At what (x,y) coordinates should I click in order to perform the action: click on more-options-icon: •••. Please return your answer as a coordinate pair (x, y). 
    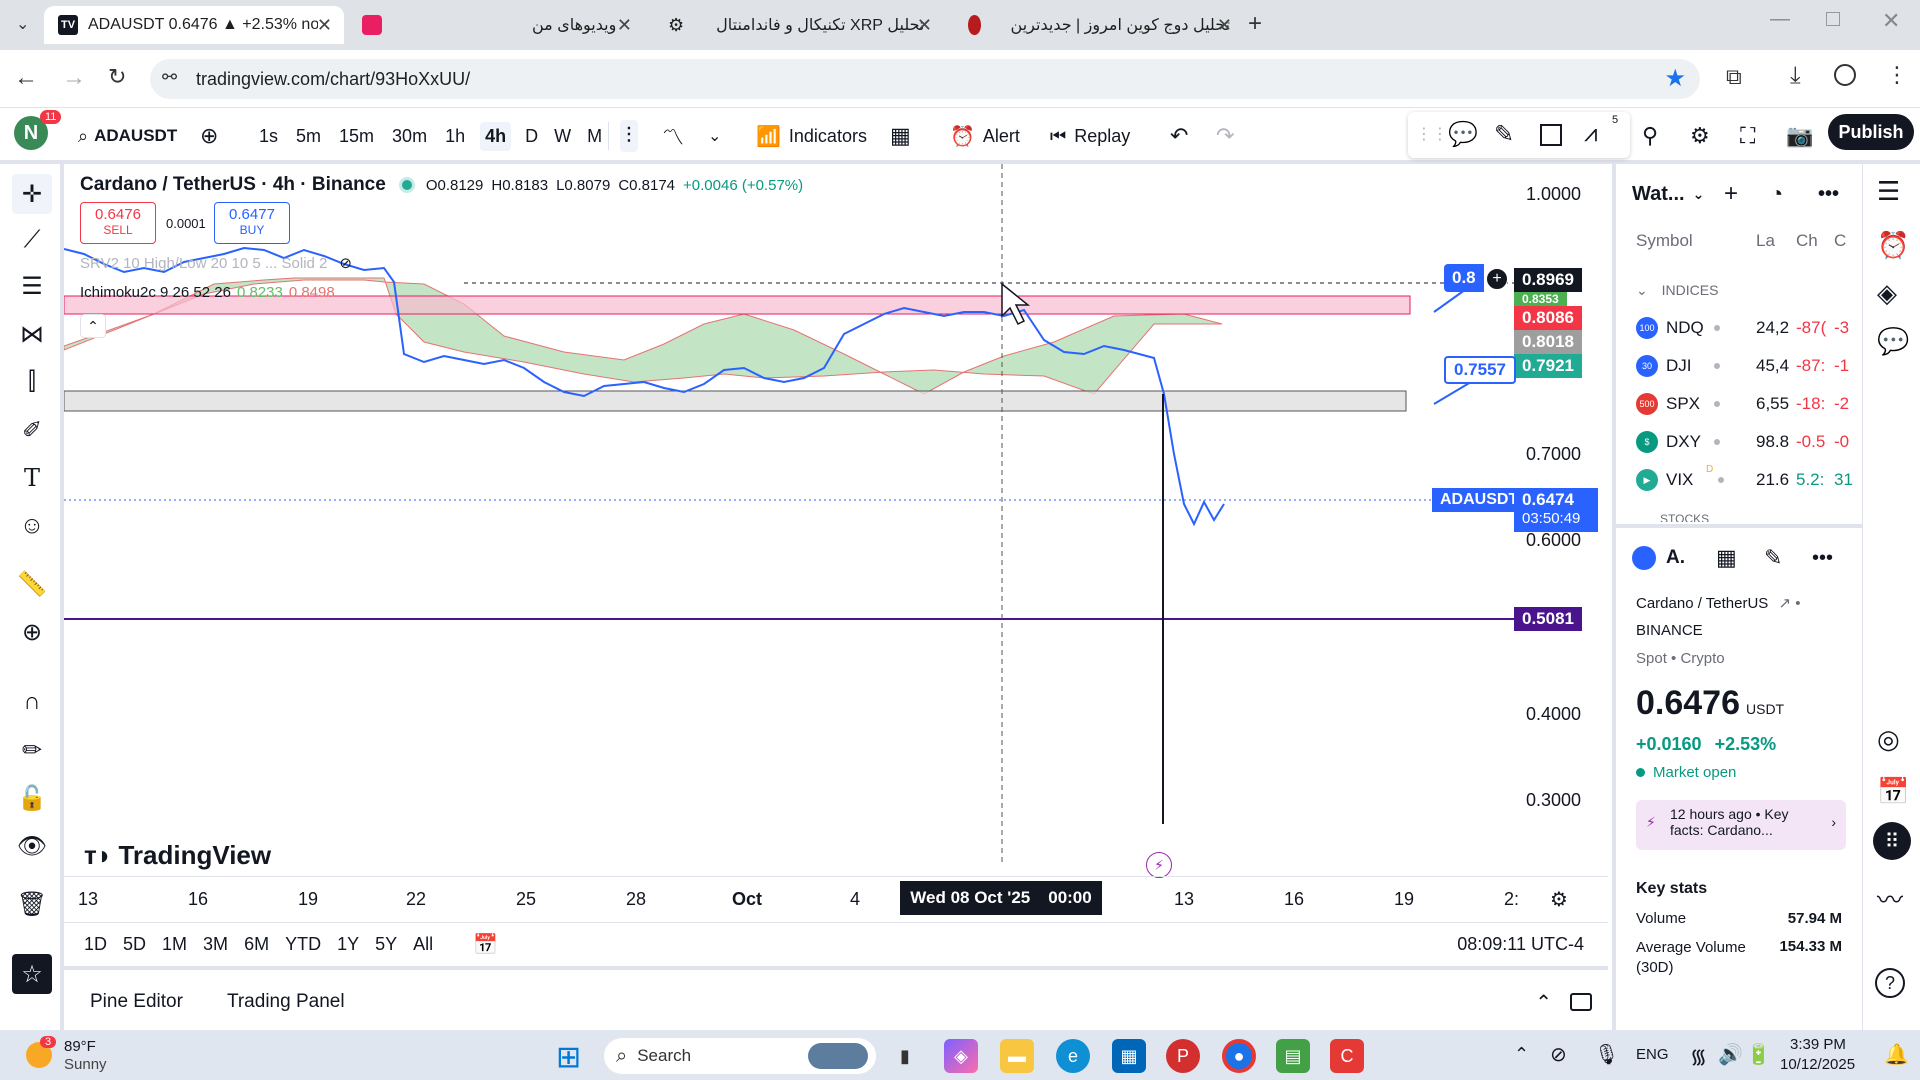
    Looking at the image, I should click on (1828, 194).